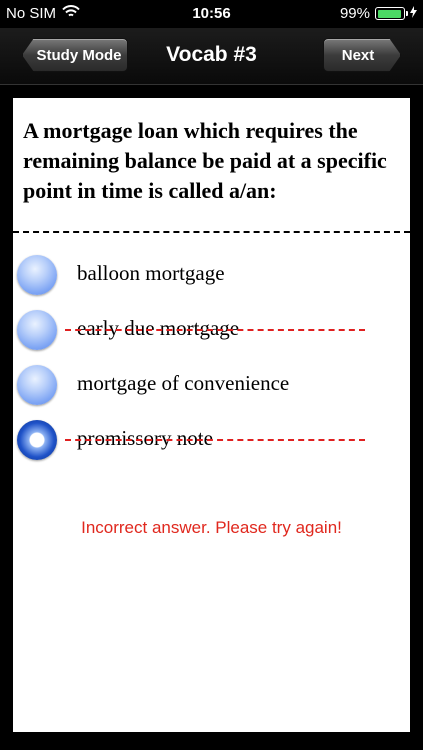  I want to click on battery-icon, so click(391, 13).